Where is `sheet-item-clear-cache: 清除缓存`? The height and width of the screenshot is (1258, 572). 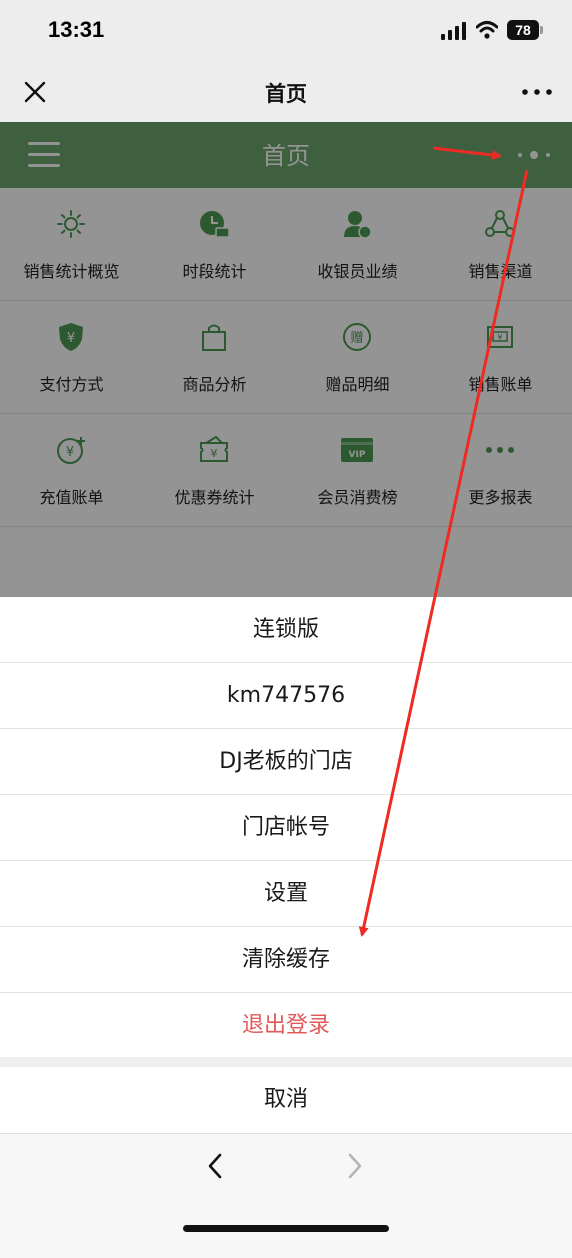 sheet-item-clear-cache: 清除缓存 is located at coordinates (286, 960).